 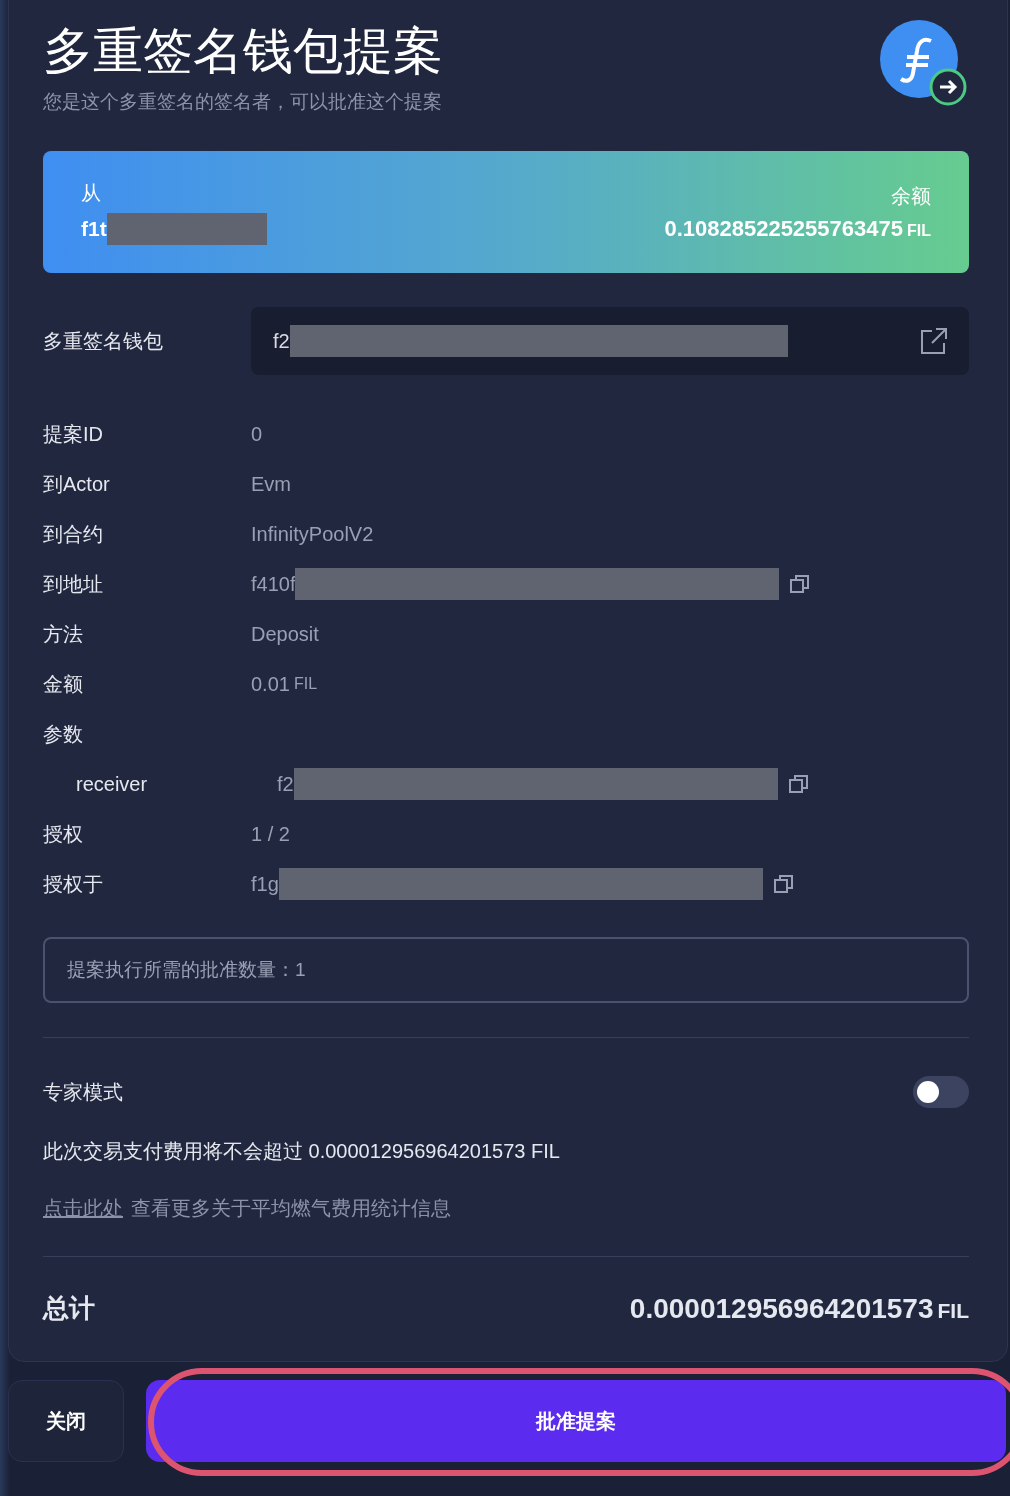 What do you see at coordinates (73, 884) in the screenshot?
I see `detail-label: 授权于` at bounding box center [73, 884].